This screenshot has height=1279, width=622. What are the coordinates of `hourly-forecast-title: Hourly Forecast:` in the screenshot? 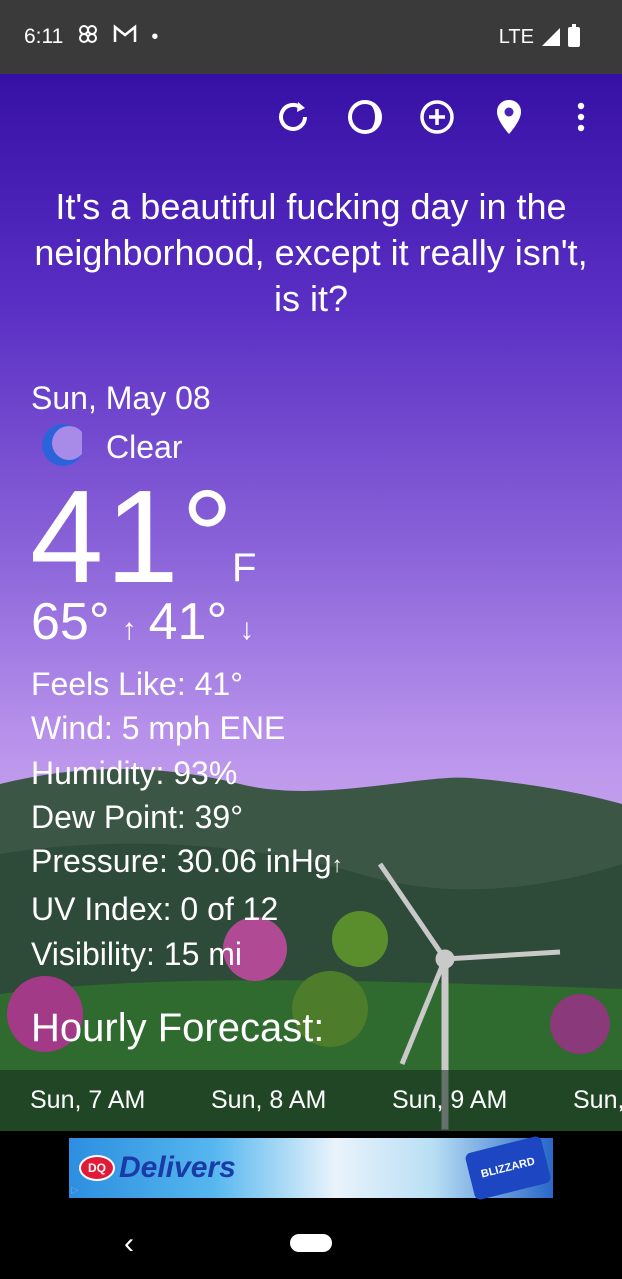 It's located at (178, 1028).